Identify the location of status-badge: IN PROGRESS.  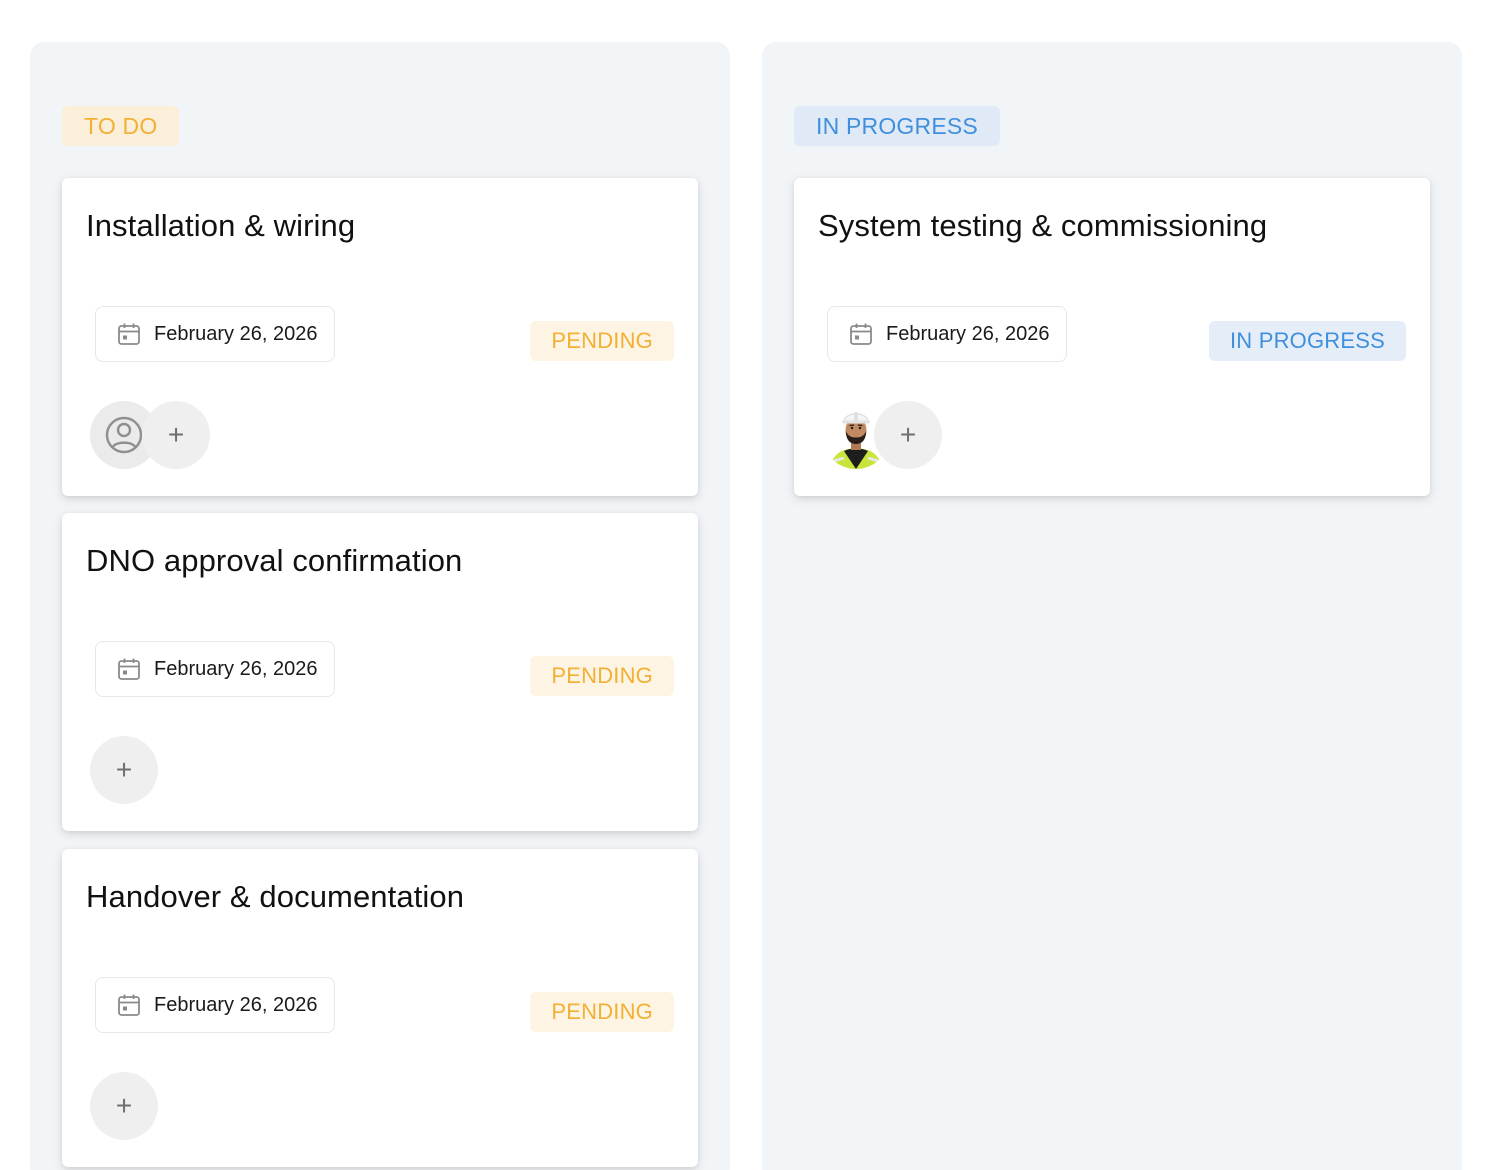
(1307, 341).